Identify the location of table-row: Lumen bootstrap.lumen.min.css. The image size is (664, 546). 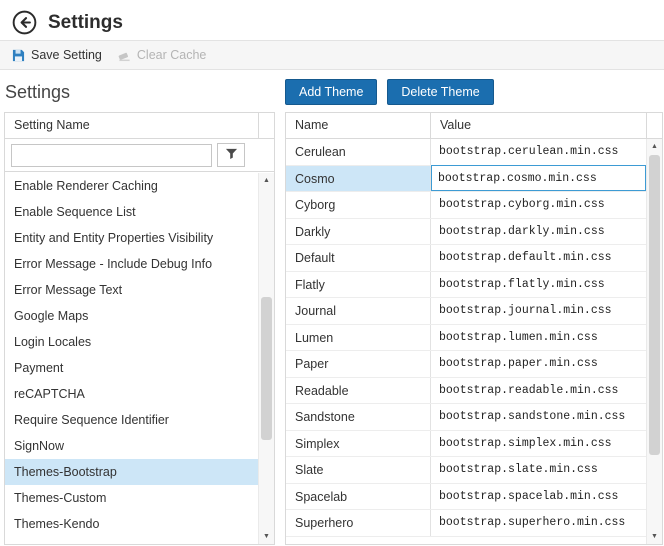
(466, 337).